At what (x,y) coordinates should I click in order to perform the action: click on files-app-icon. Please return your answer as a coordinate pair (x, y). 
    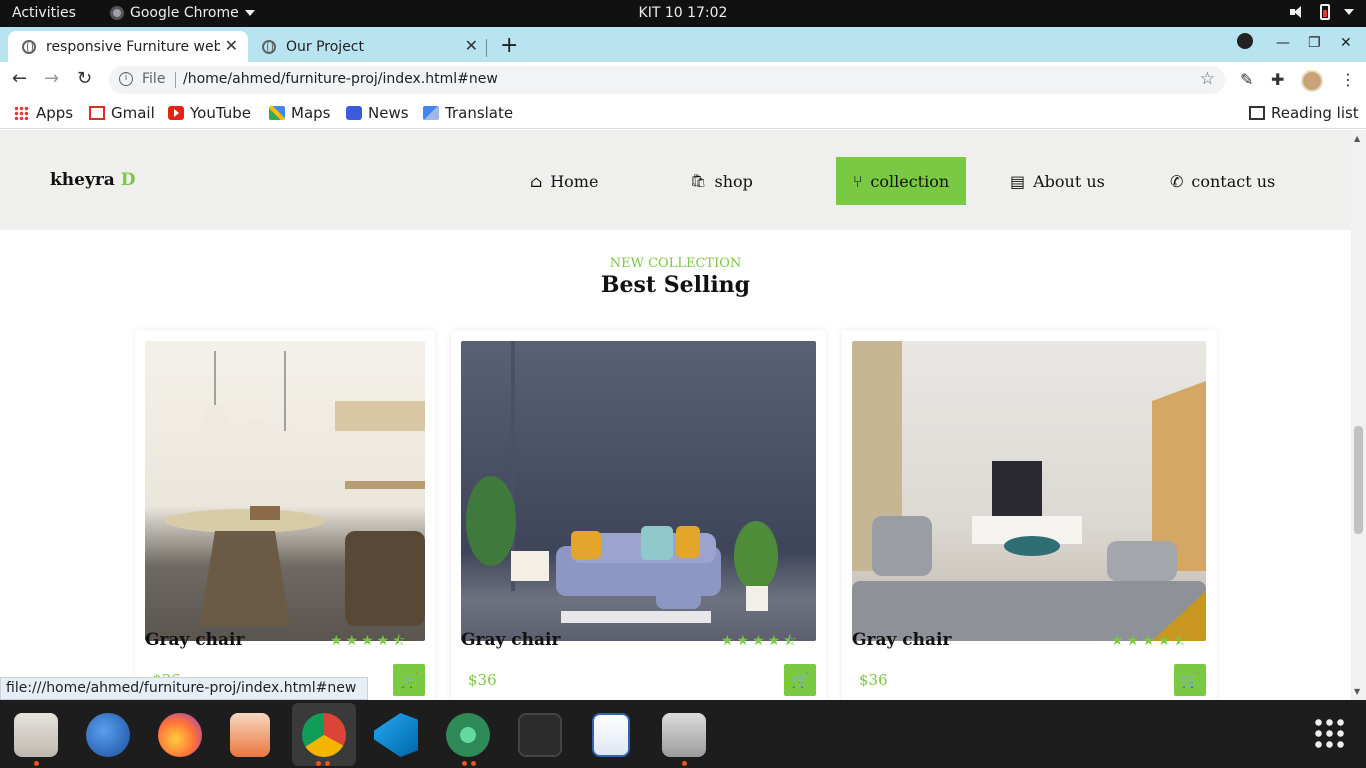
    Looking at the image, I should click on (36, 735).